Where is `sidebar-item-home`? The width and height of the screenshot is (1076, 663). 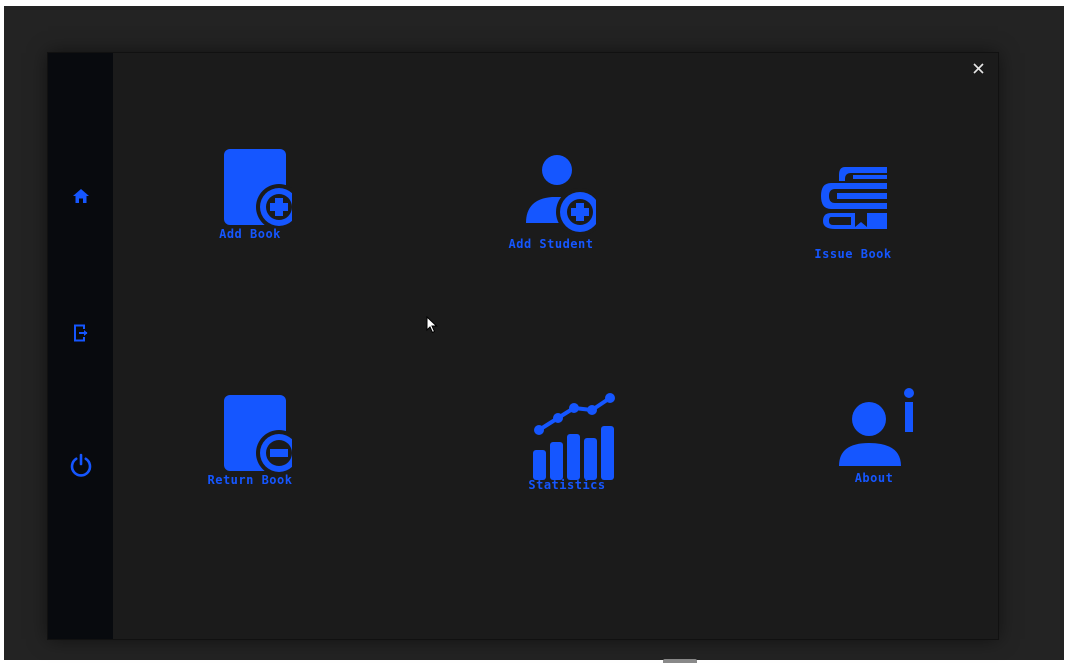 sidebar-item-home is located at coordinates (81, 196).